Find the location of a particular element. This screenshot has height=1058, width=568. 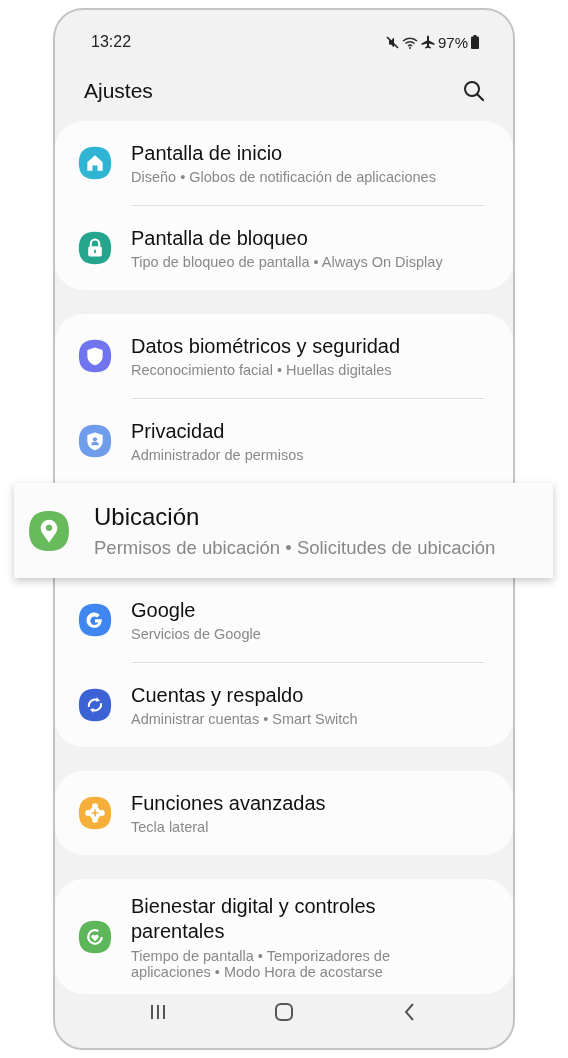

item-subtitle: Administrador de permisos is located at coordinates (217, 454).